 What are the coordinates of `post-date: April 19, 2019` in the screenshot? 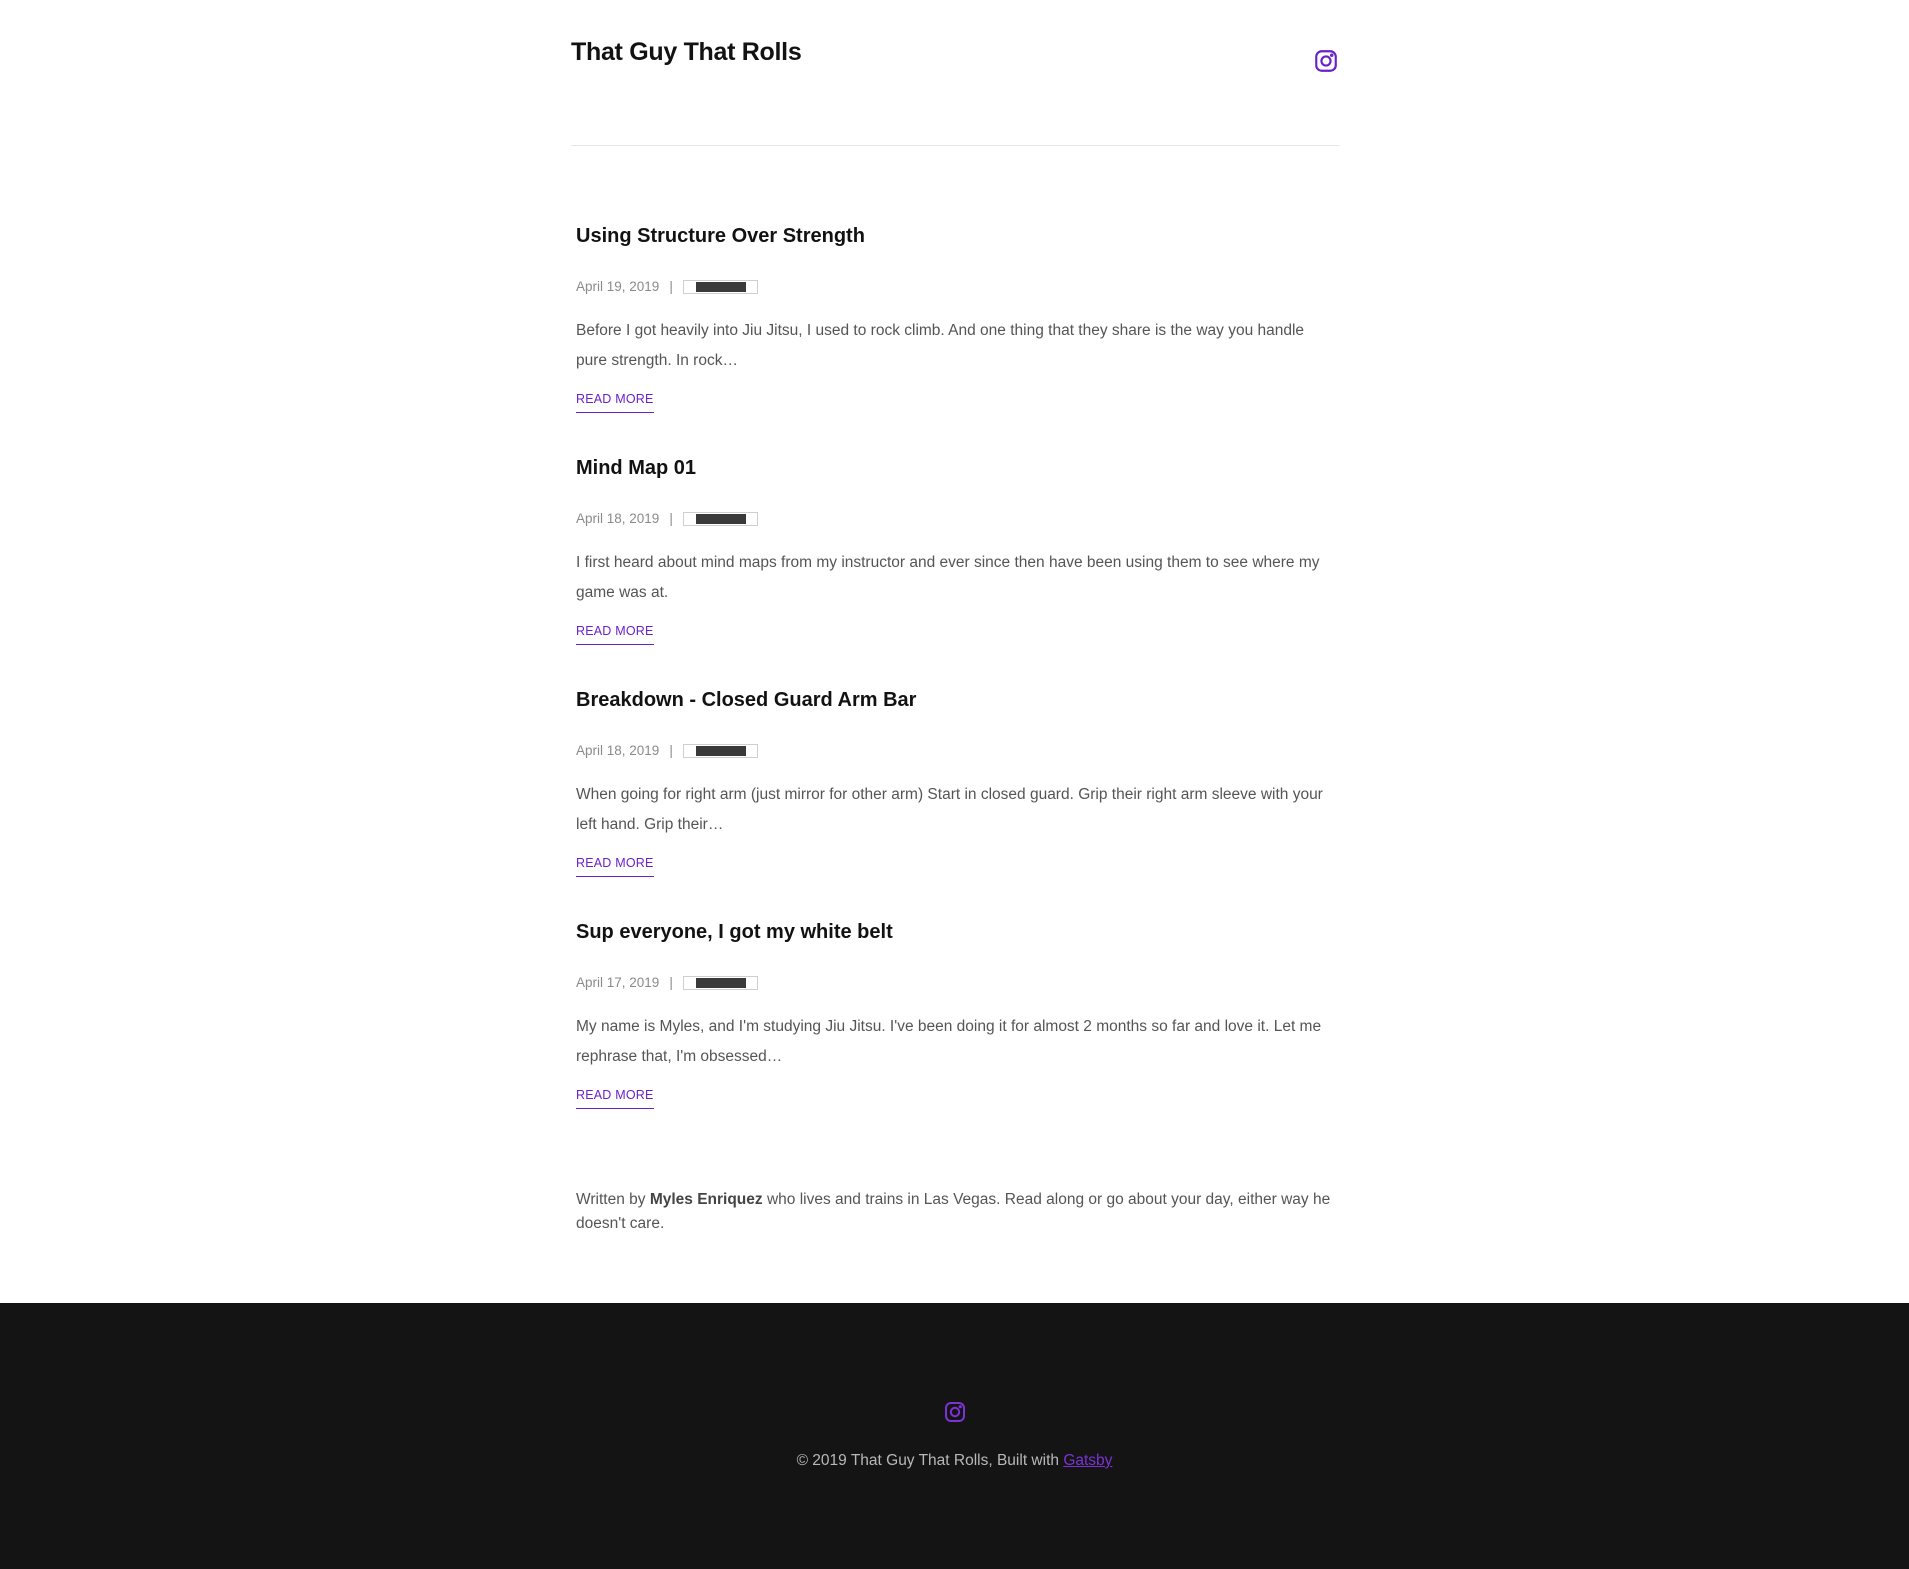 It's located at (618, 286).